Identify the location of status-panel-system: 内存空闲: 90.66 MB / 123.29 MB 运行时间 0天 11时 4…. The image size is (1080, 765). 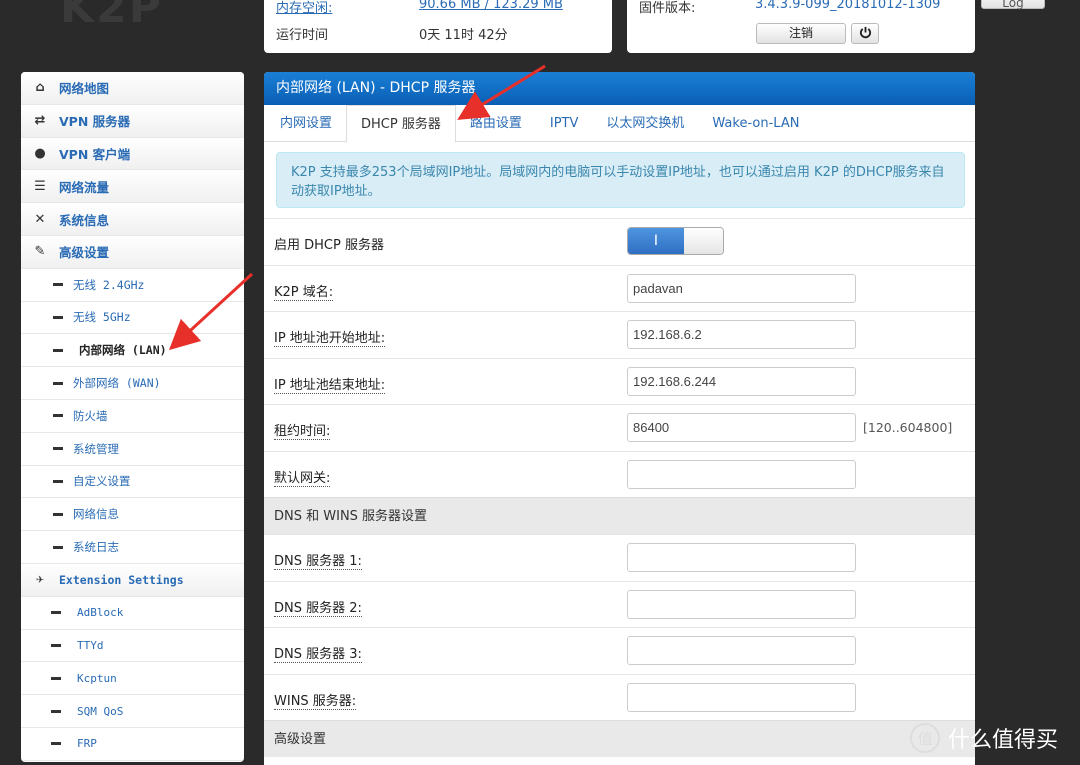
(438, 26).